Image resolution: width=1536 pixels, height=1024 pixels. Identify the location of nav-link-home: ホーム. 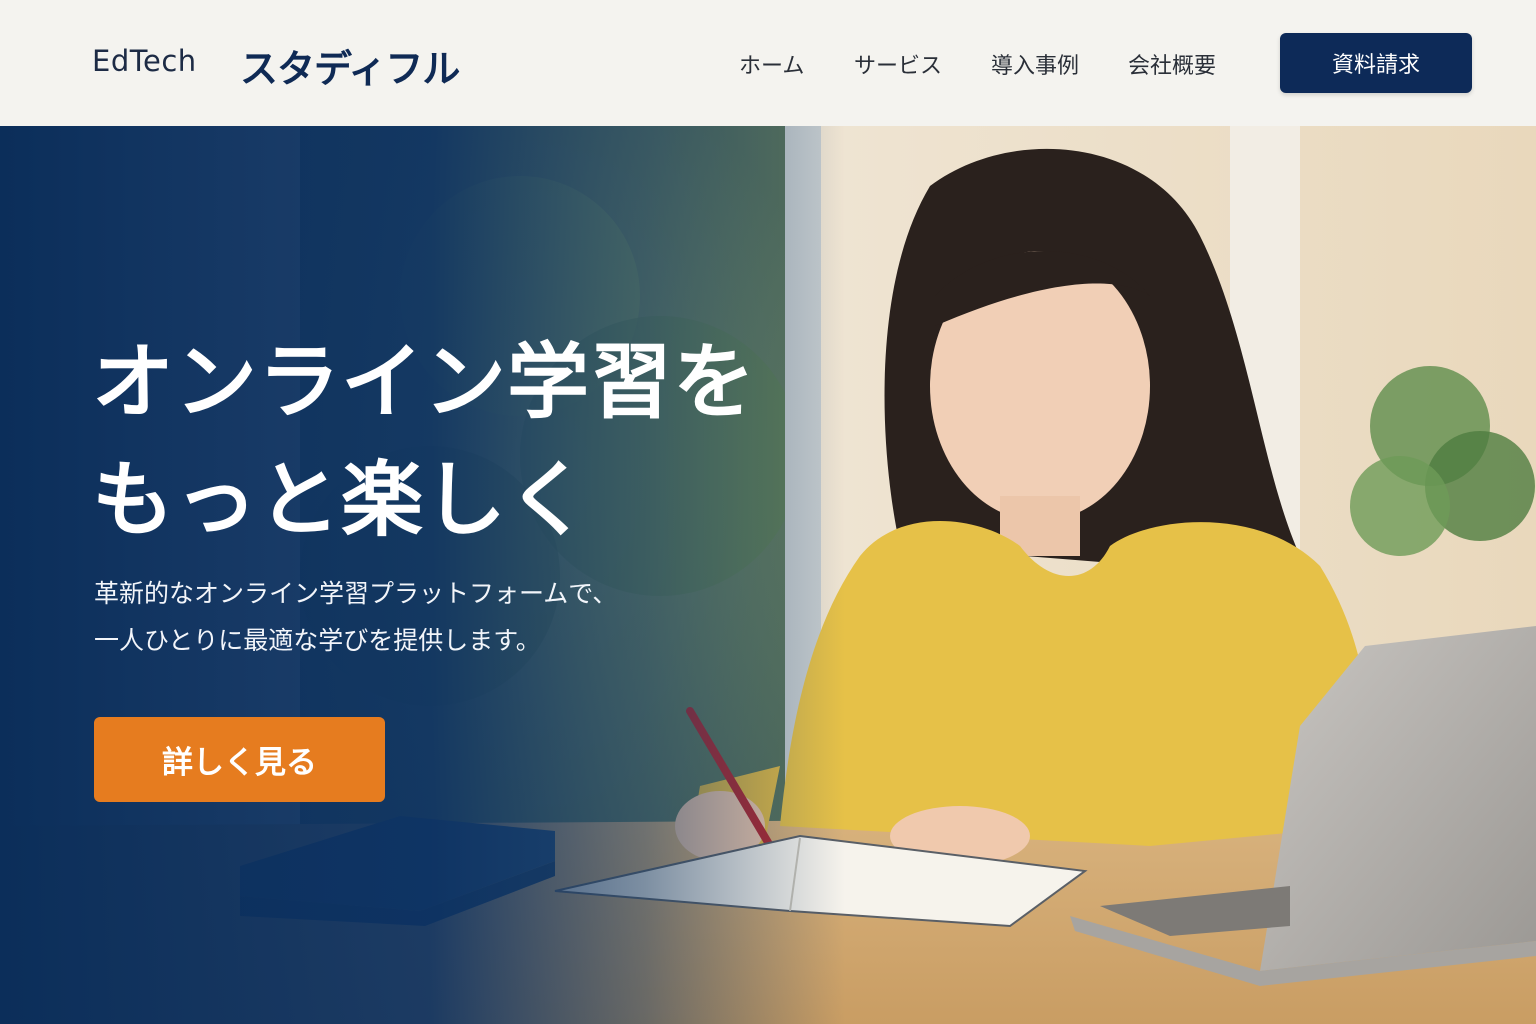
(771, 64).